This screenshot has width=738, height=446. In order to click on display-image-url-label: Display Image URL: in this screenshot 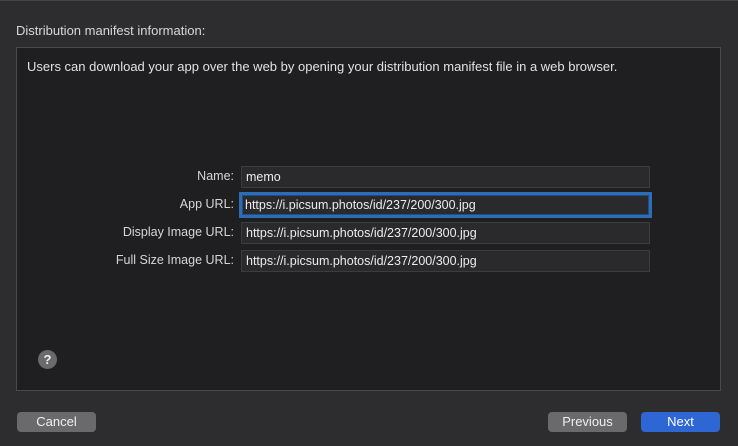, I will do `click(178, 232)`.